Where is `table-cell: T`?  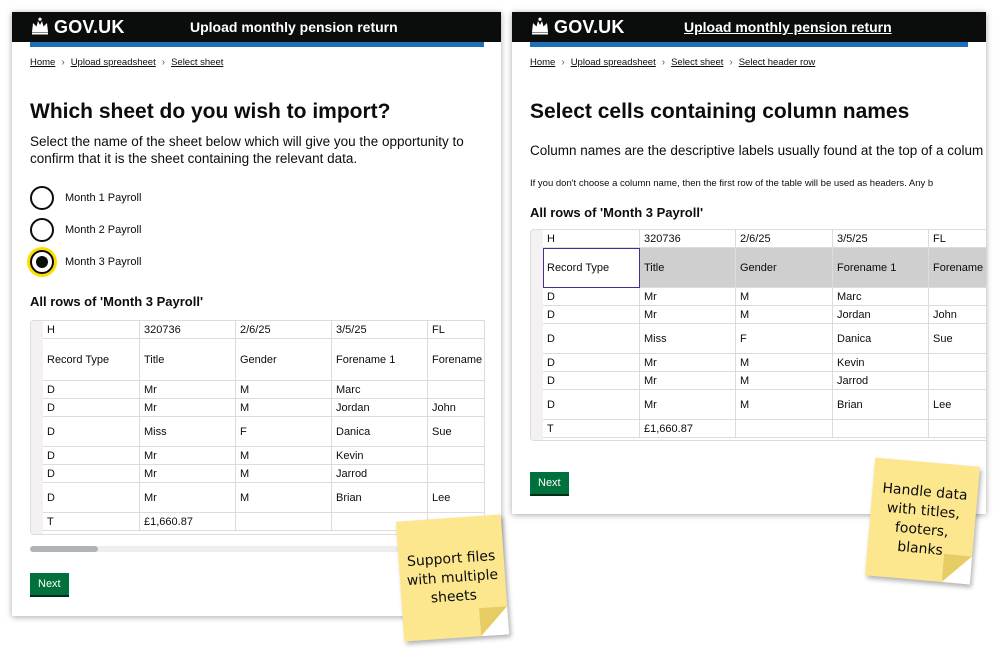 table-cell: T is located at coordinates (591, 429).